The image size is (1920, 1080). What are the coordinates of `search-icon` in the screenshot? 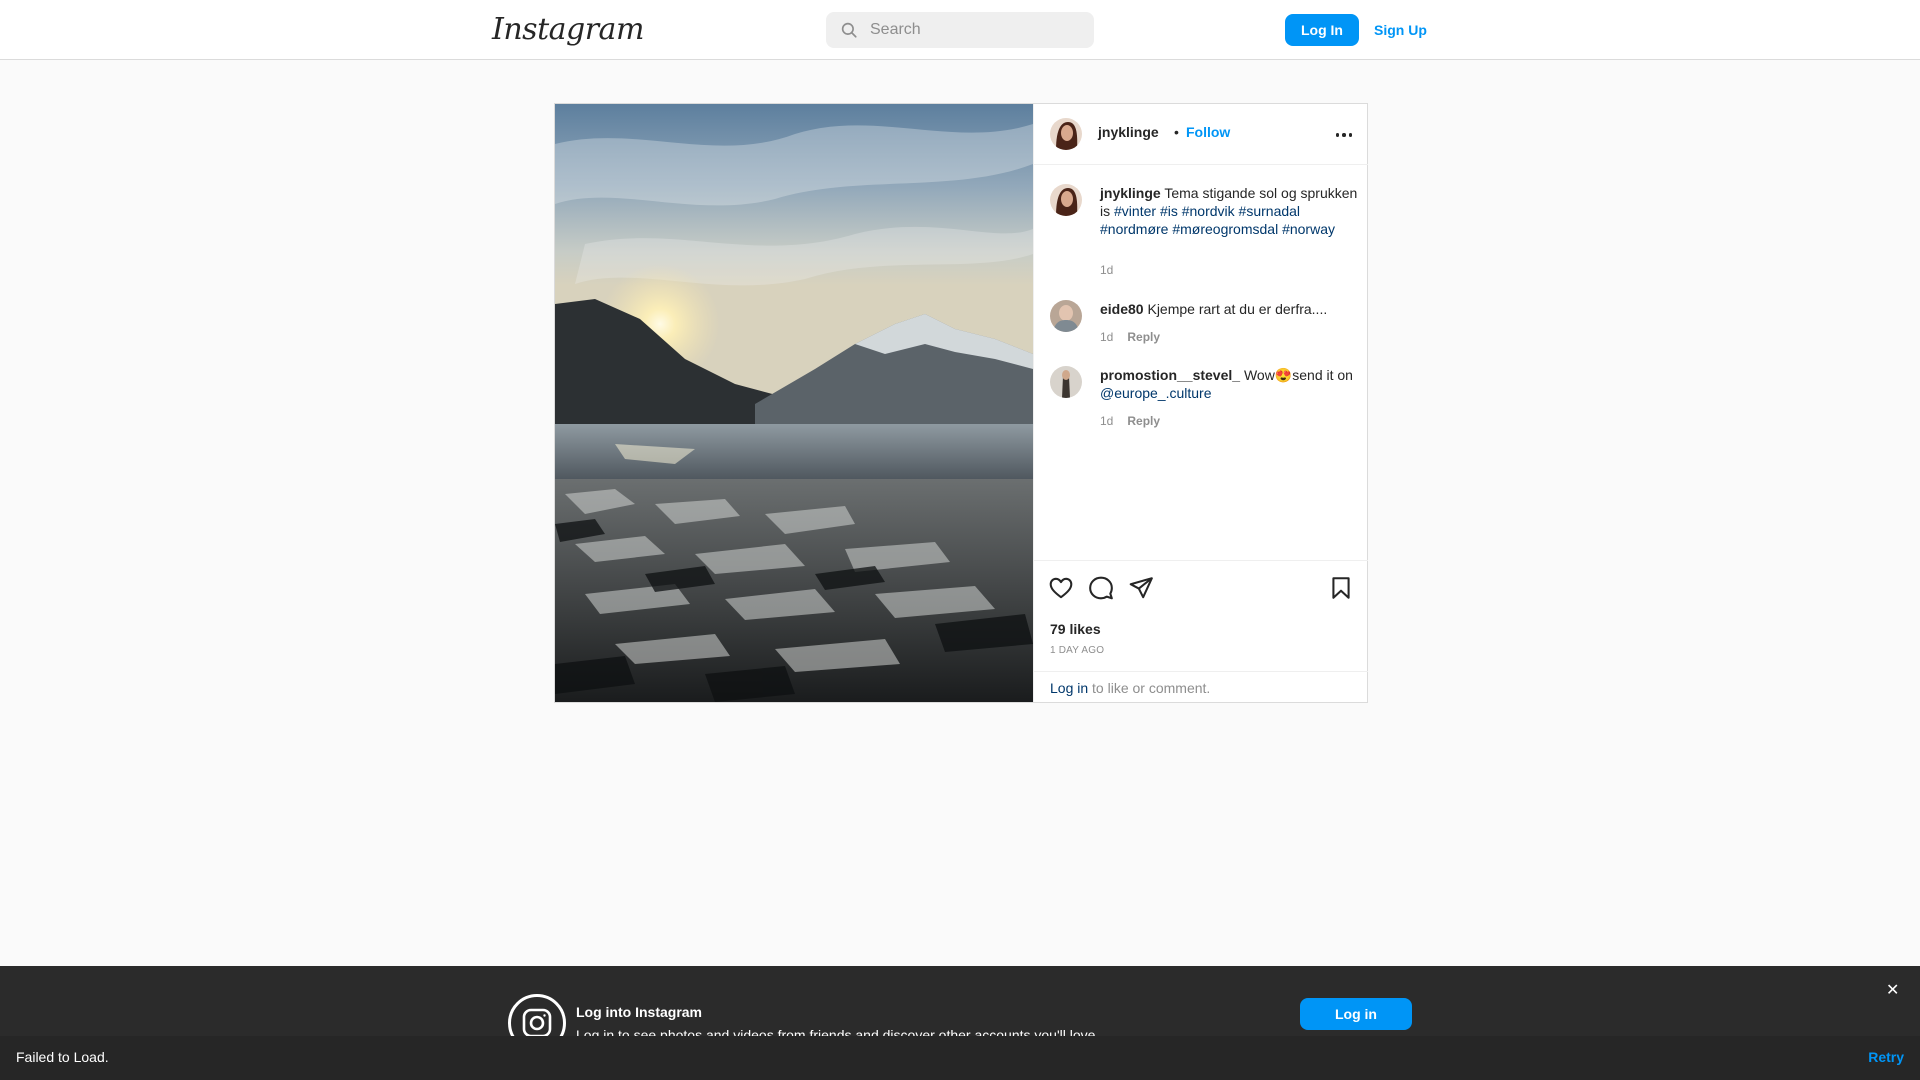 It's located at (849, 30).